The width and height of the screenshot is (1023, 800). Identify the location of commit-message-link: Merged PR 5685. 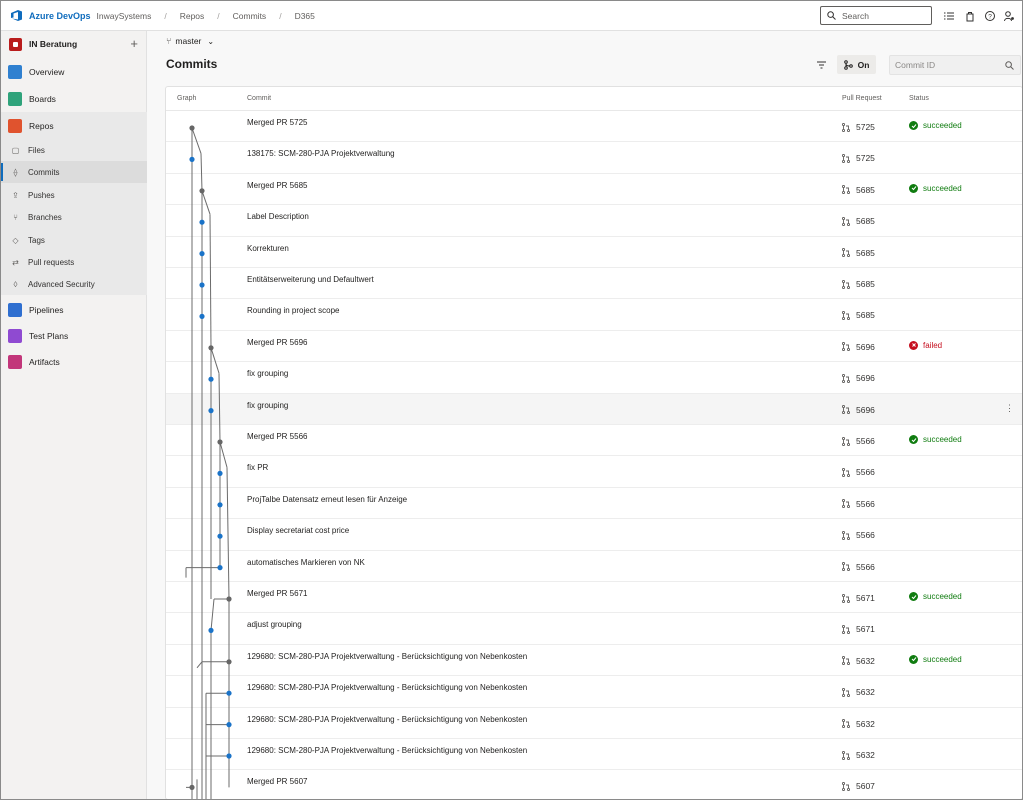
(277, 185).